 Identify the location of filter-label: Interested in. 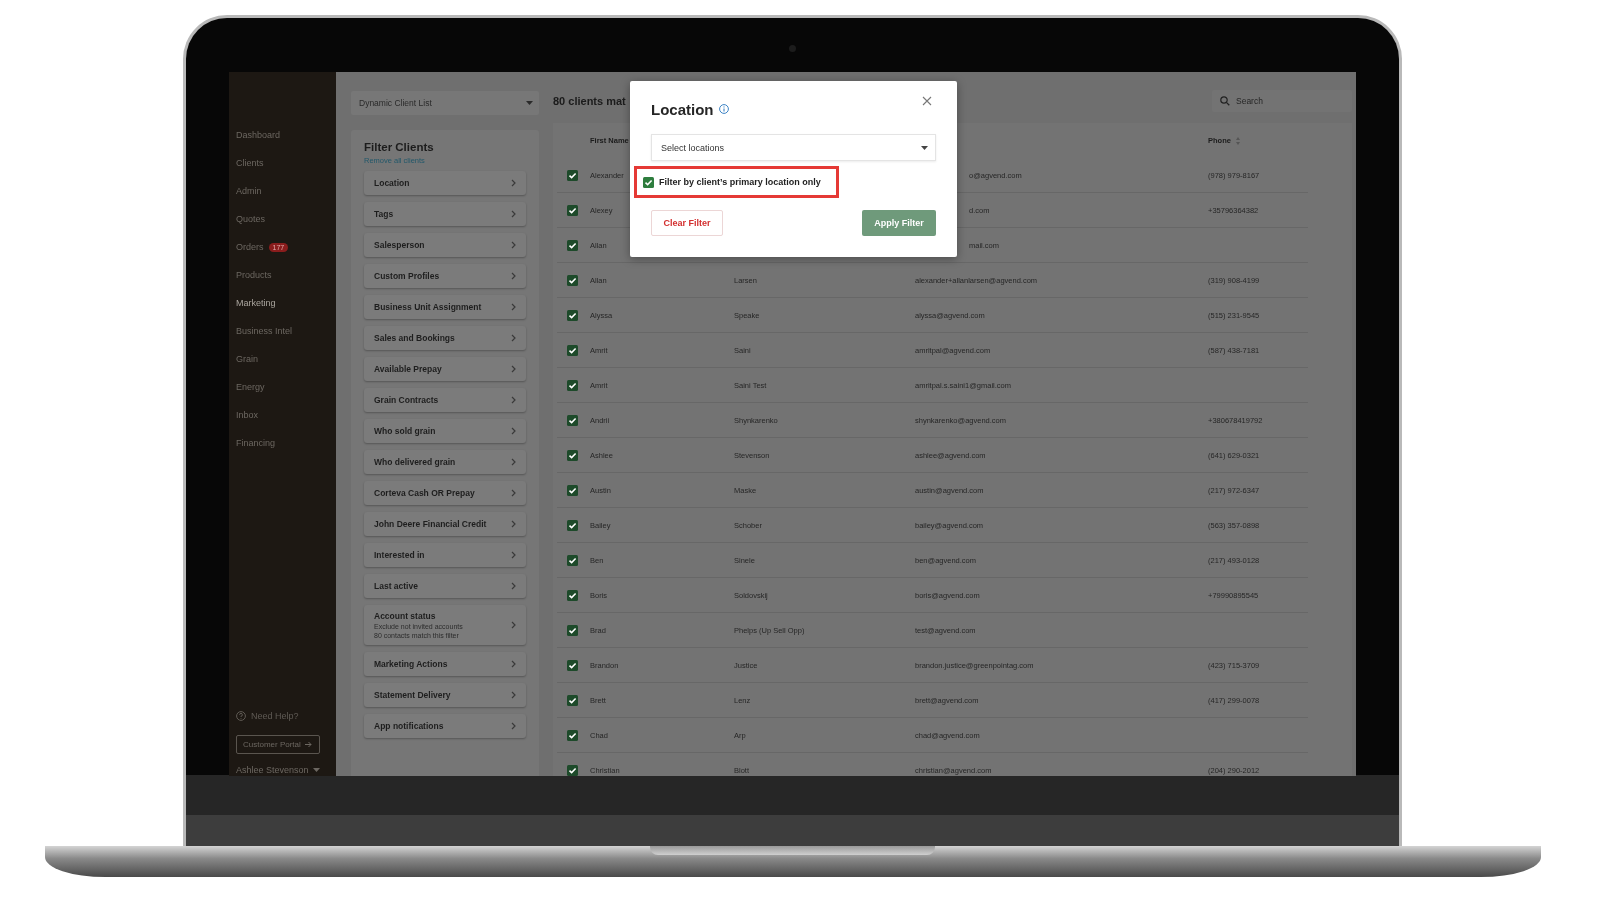
(399, 555).